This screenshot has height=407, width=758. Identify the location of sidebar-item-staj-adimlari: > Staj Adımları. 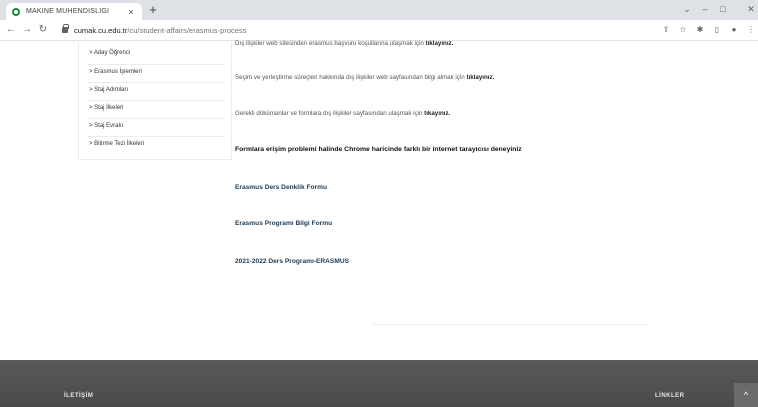
(108, 90).